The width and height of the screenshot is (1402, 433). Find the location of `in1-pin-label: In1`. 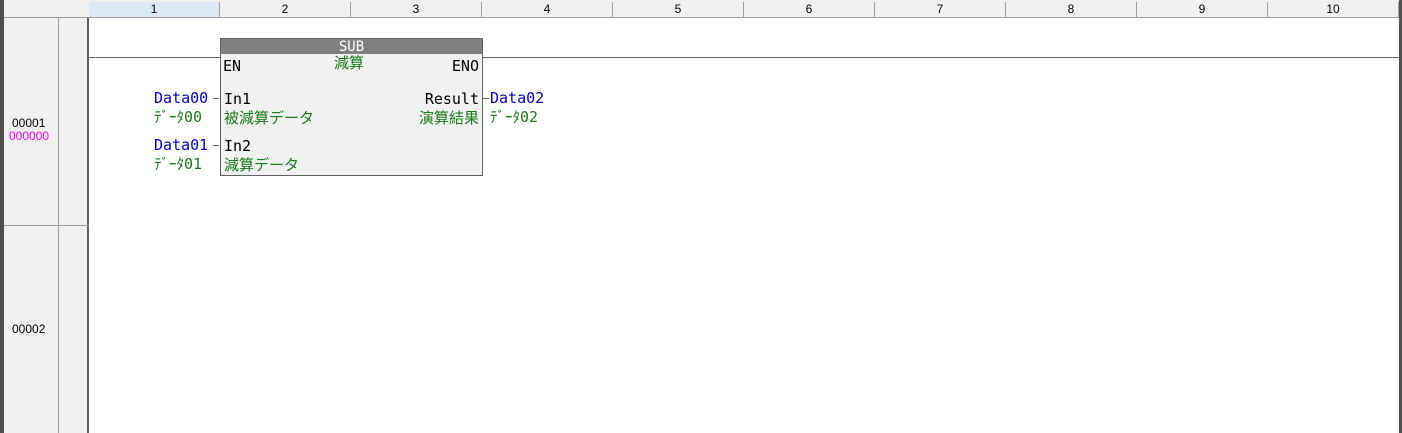

in1-pin-label: In1 is located at coordinates (238, 99).